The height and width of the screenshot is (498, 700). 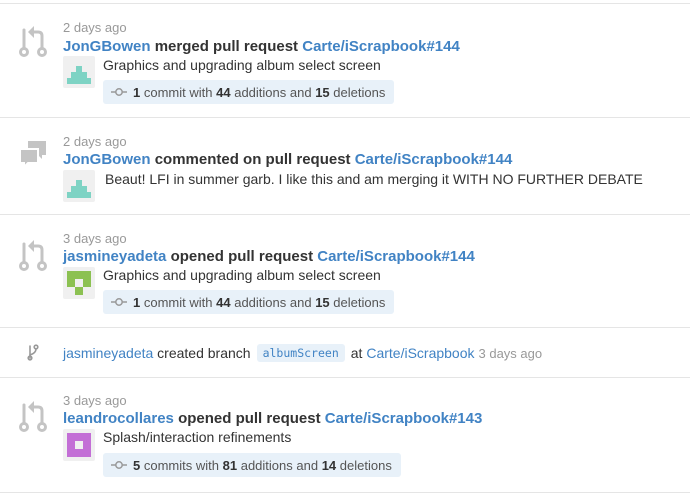 What do you see at coordinates (230, 465) in the screenshot?
I see `additions-count: 81` at bounding box center [230, 465].